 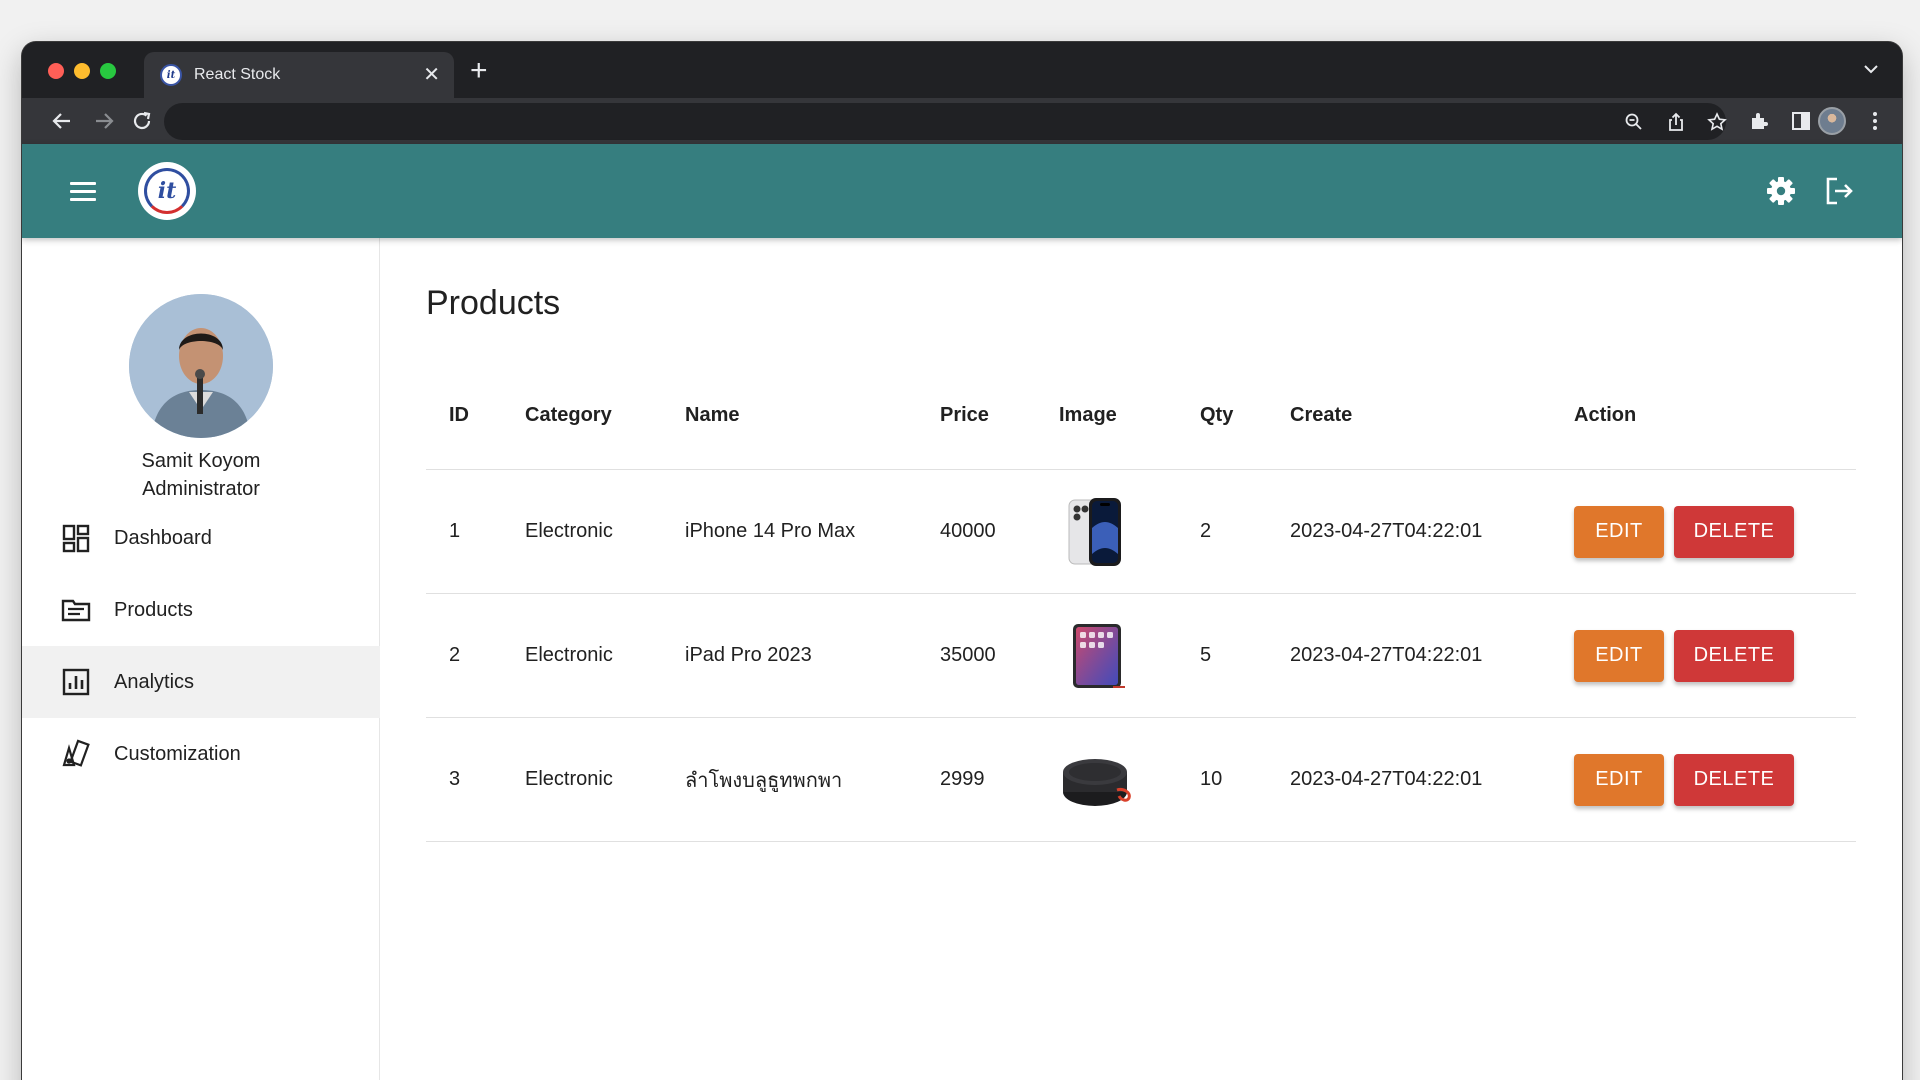 I want to click on cell-qty: 5, so click(x=1206, y=655).